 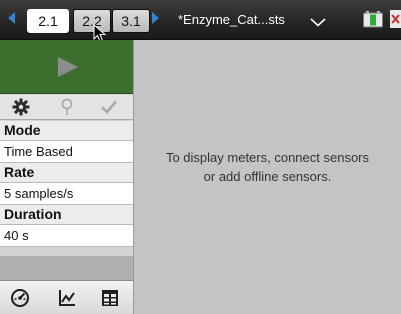 I want to click on message-line-2: or add offline sensors., so click(x=267, y=176).